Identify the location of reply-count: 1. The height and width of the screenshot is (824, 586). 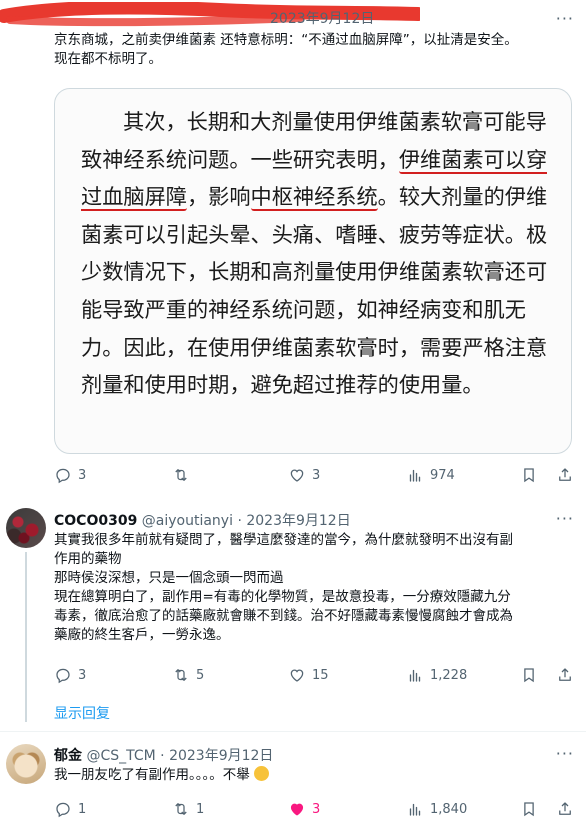
(82, 809).